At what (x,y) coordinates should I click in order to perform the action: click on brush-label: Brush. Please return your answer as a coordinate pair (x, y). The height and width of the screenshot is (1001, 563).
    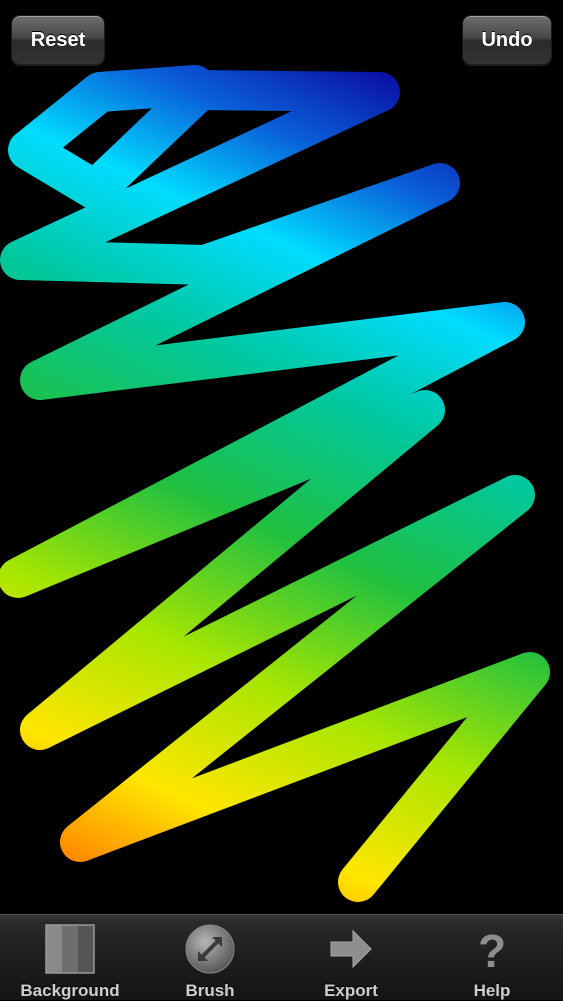
    Looking at the image, I should click on (210, 990).